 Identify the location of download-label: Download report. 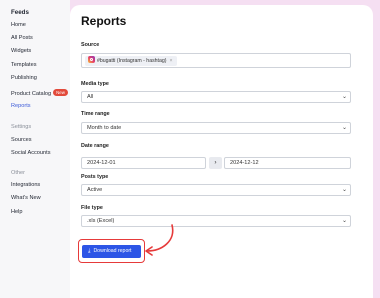
(112, 251).